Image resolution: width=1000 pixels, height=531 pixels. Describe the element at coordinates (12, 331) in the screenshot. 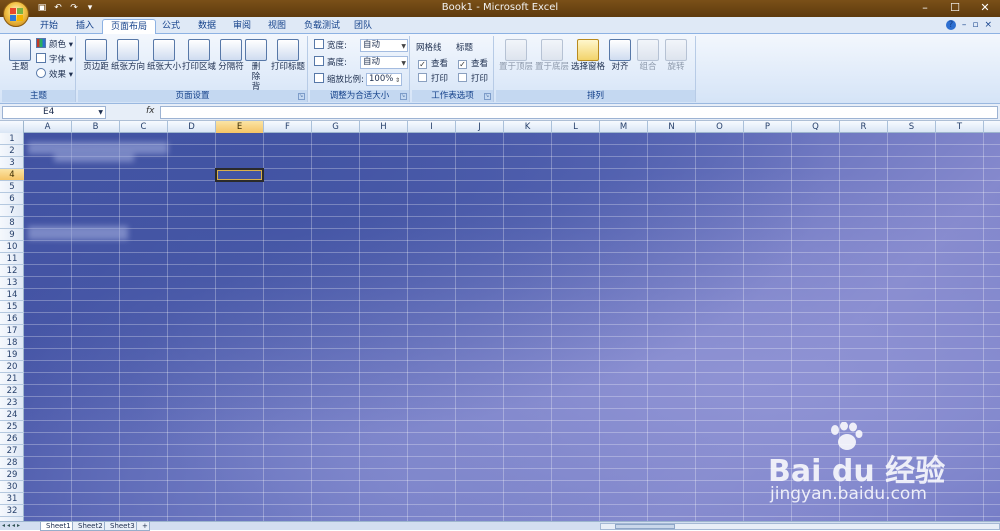

I see `row-header: 17` at that location.